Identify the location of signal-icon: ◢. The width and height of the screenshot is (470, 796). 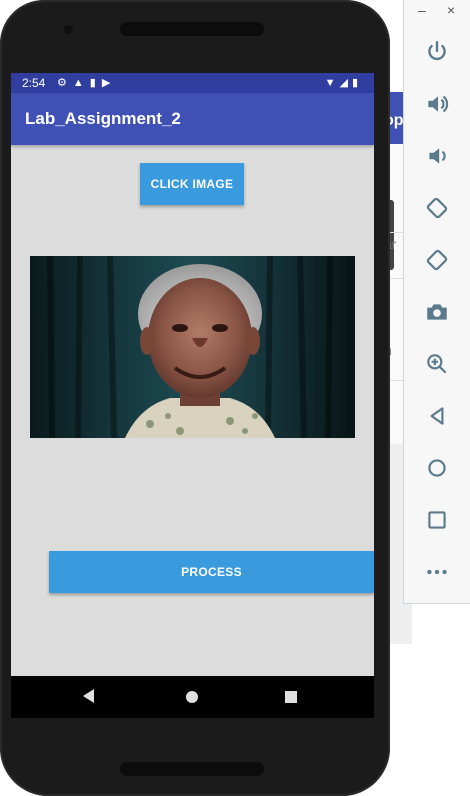
(345, 83).